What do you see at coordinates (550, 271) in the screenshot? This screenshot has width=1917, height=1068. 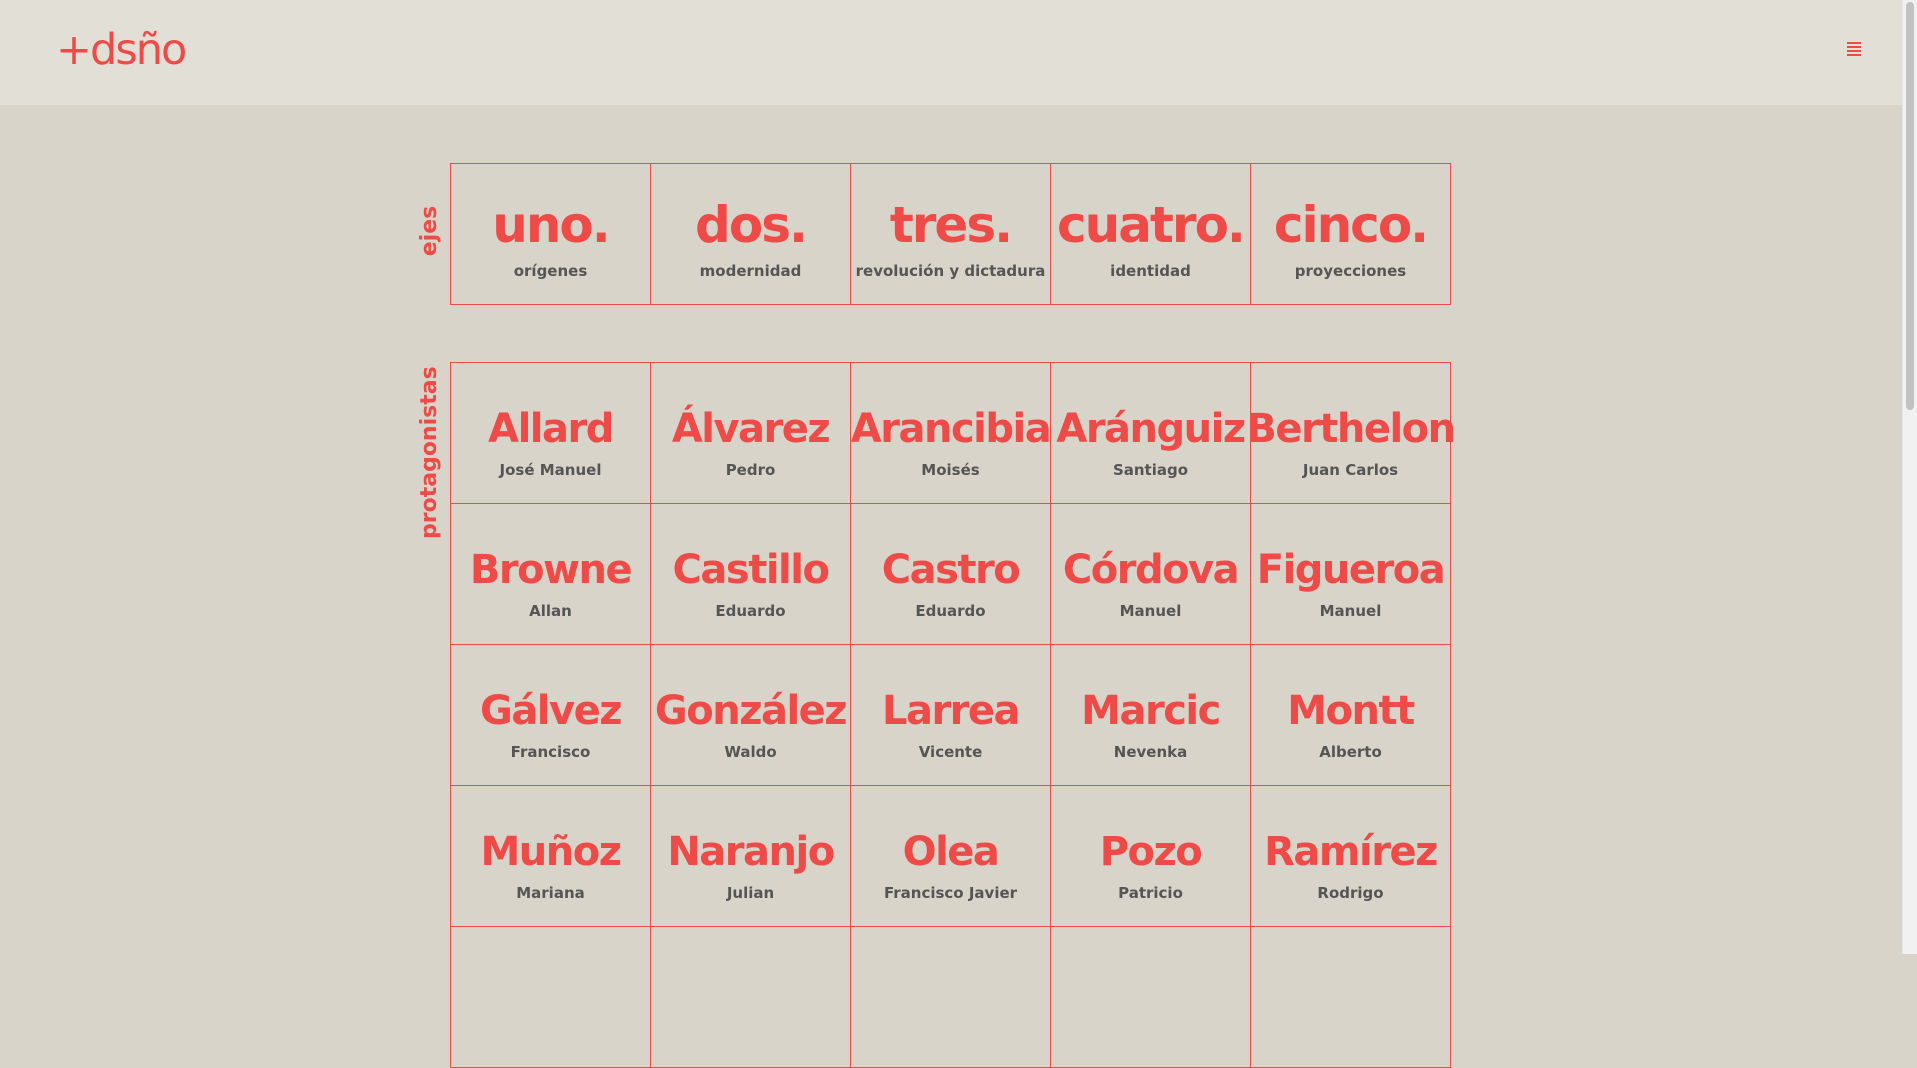 I see `axis-card-subtitle: orígenes` at bounding box center [550, 271].